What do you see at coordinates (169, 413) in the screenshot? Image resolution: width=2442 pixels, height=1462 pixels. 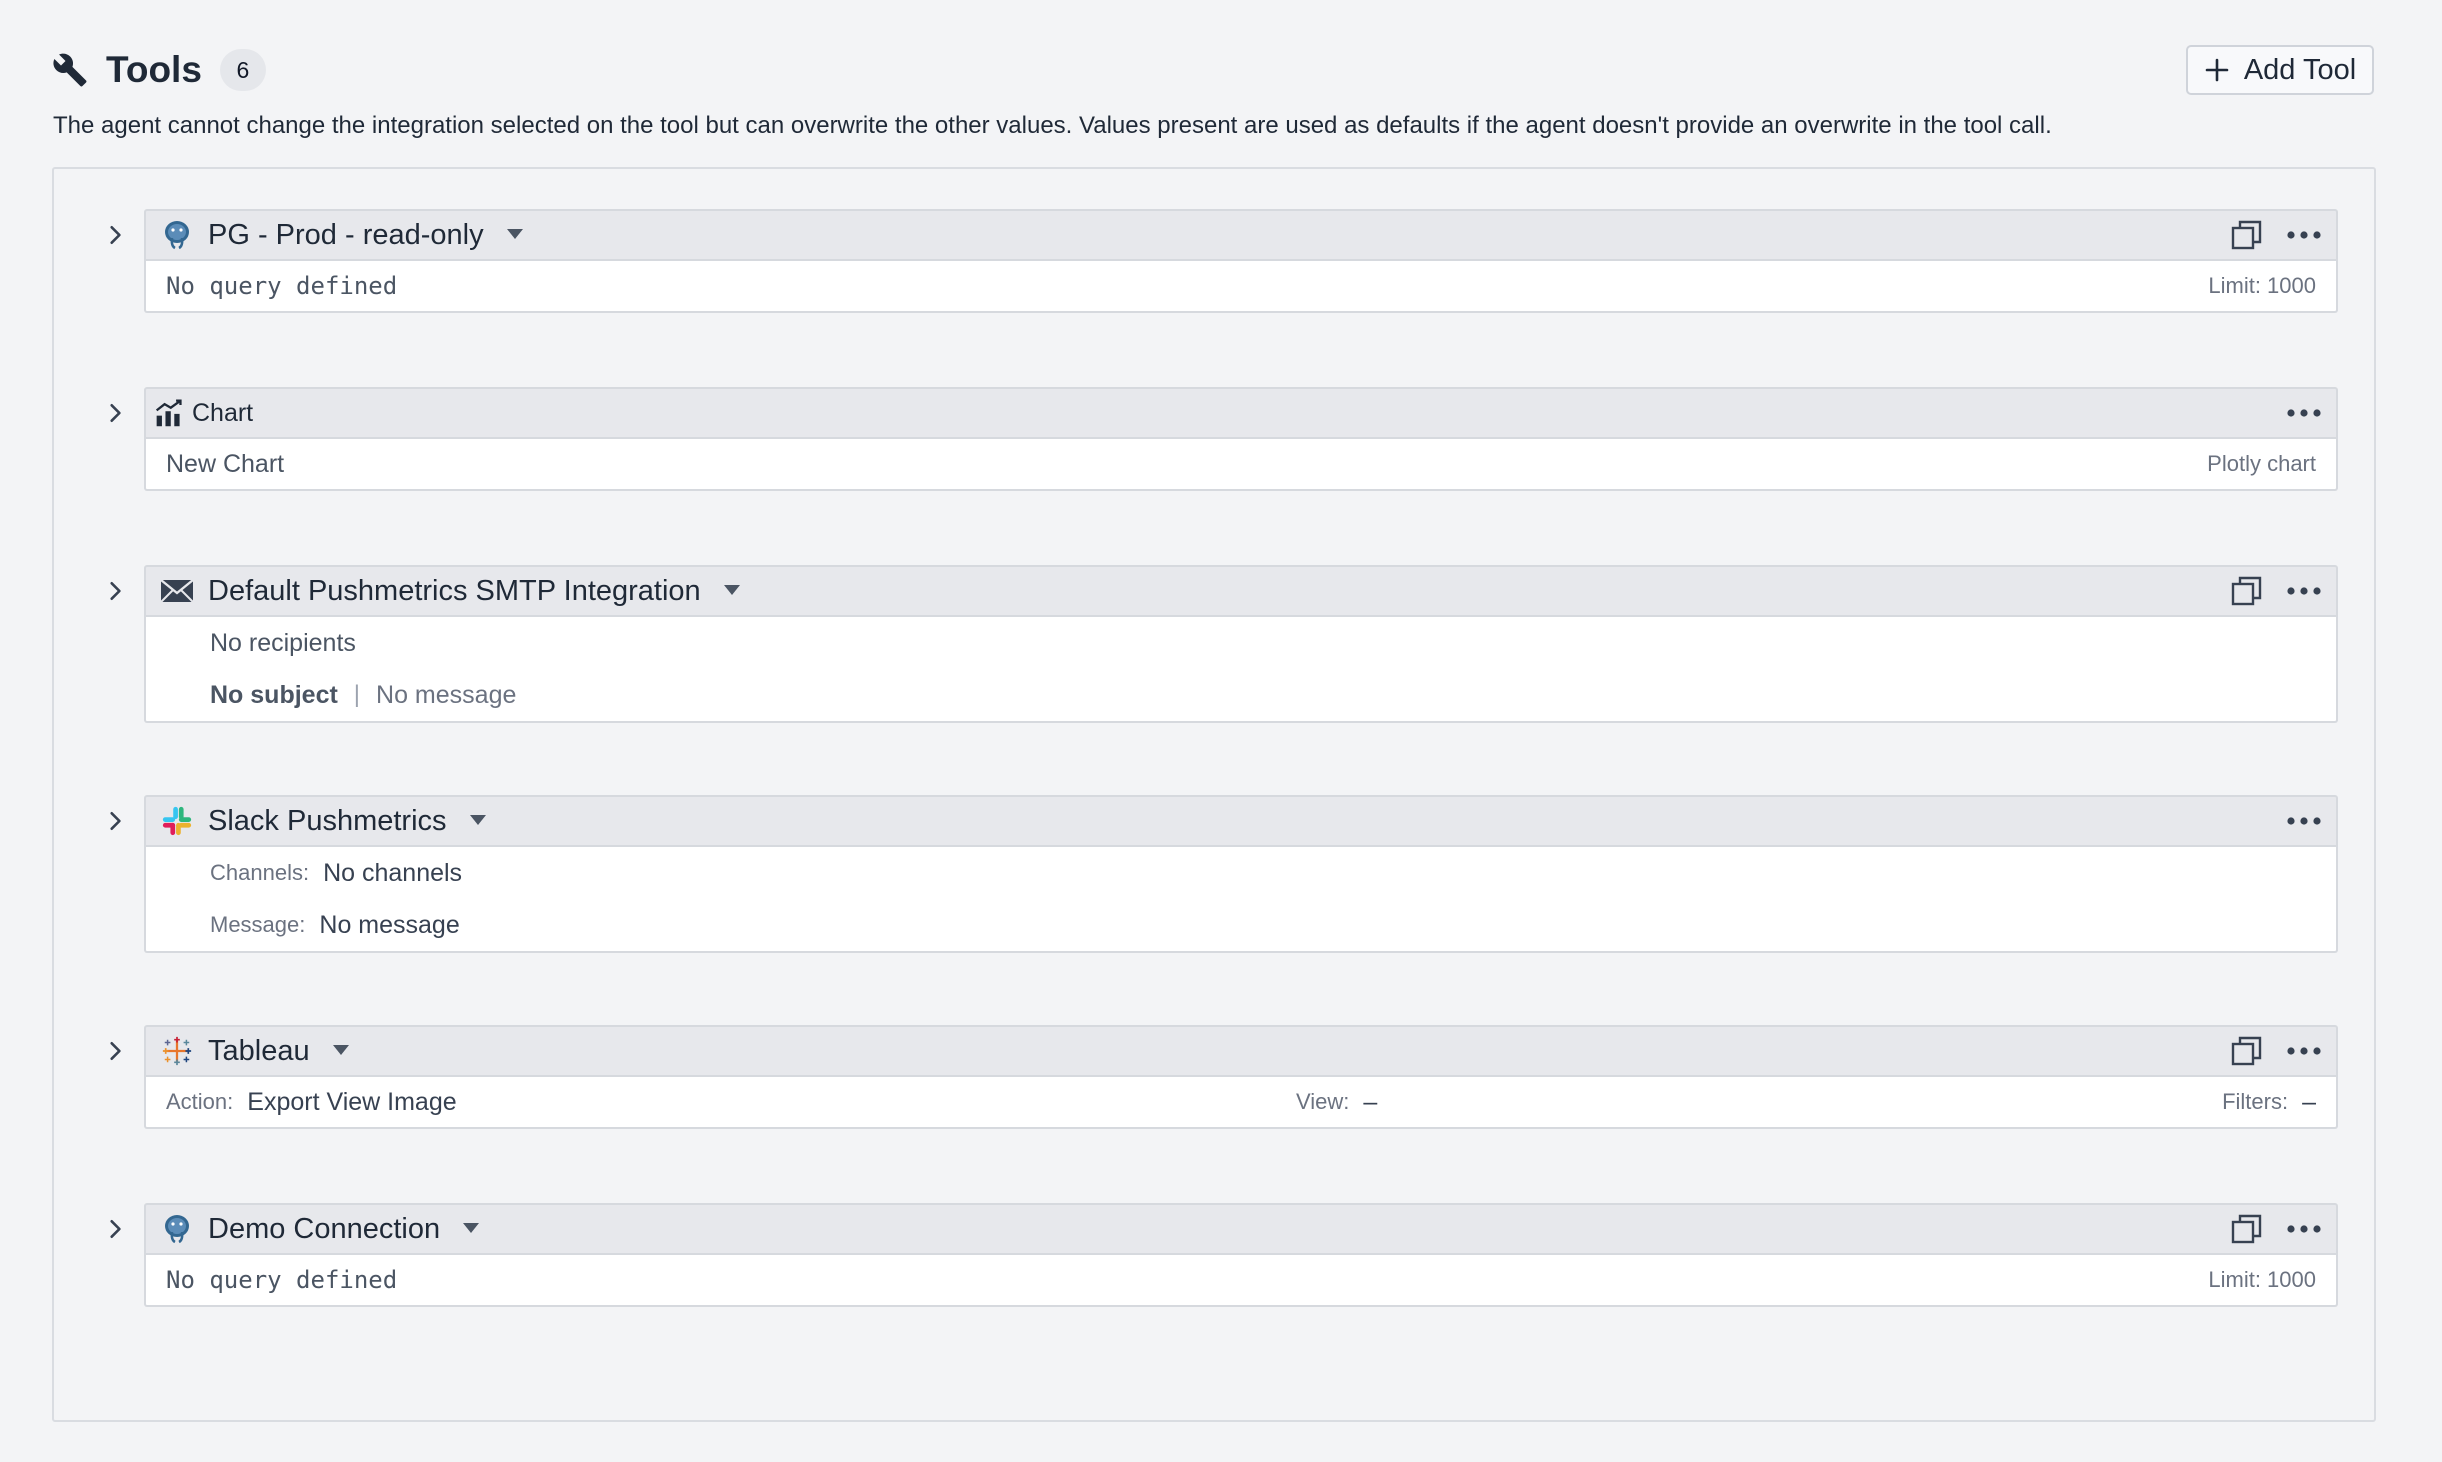 I see `chart-icon` at bounding box center [169, 413].